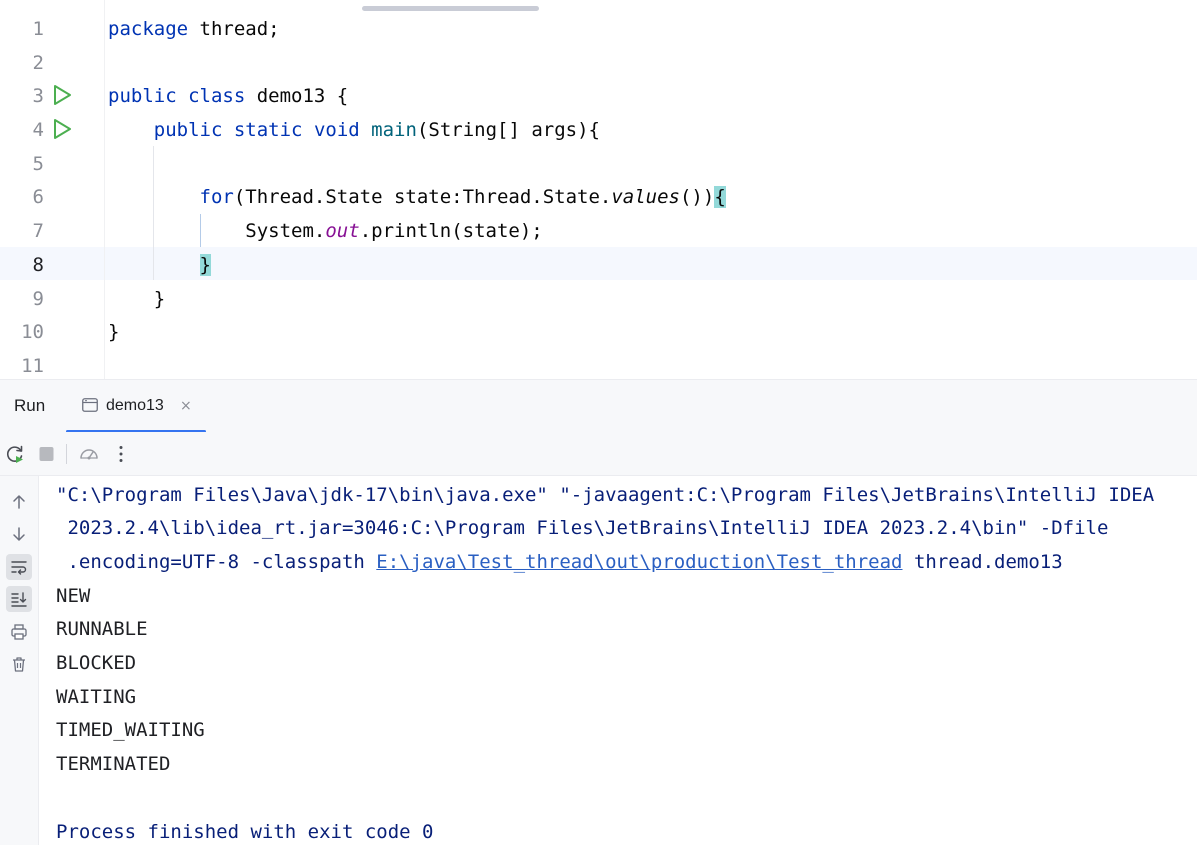 This screenshot has height=849, width=1197. I want to click on code-text: package thread;, so click(194, 29).